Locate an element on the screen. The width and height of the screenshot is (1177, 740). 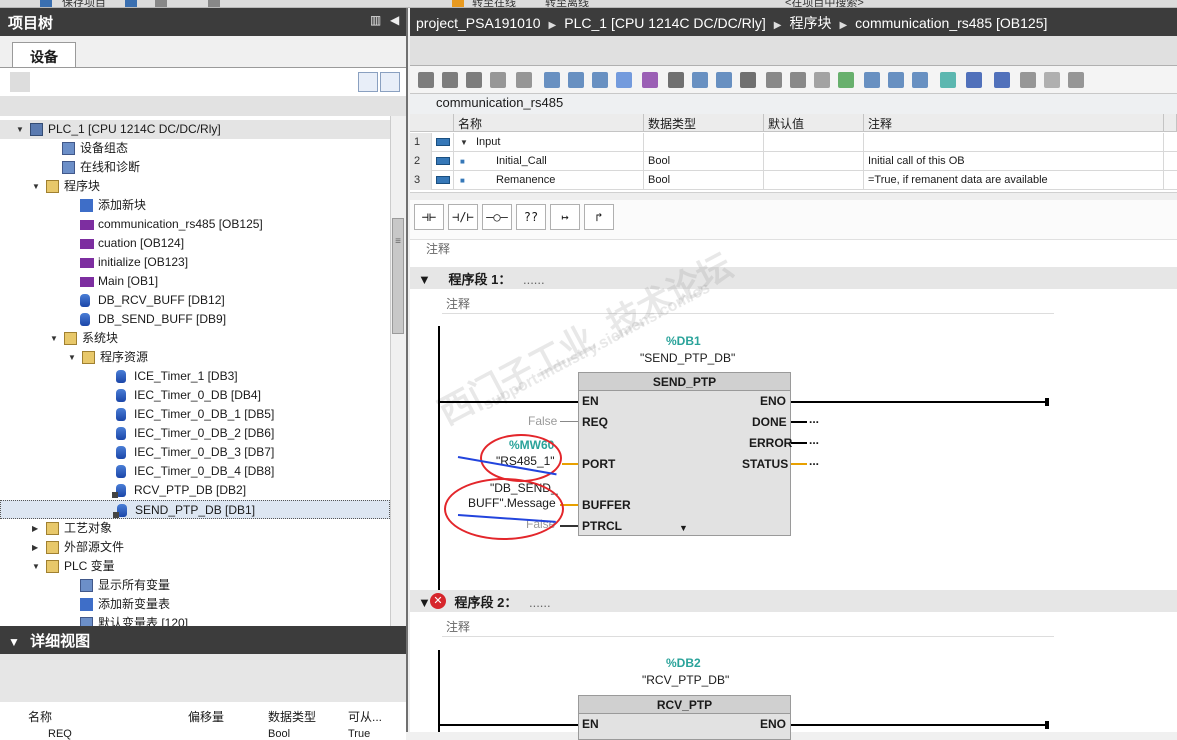
tree-item: DB_SEND_BUFF [DB9] is located at coordinates (195, 319).